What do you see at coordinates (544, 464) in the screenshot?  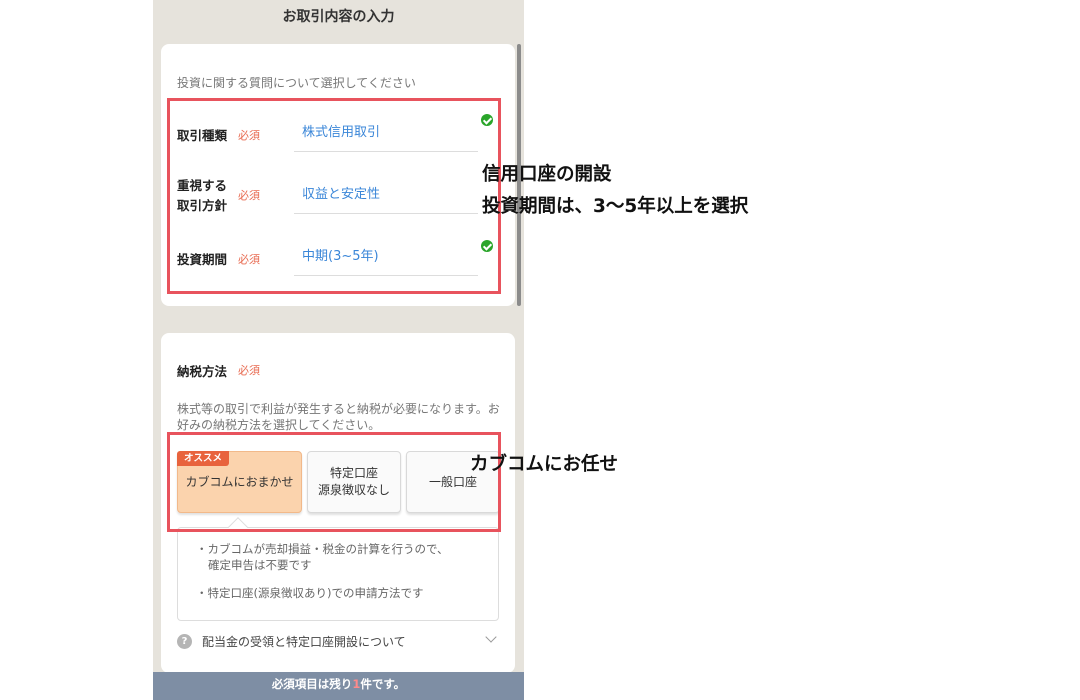 I see `annotation-note-2: カブコムにお任せ` at bounding box center [544, 464].